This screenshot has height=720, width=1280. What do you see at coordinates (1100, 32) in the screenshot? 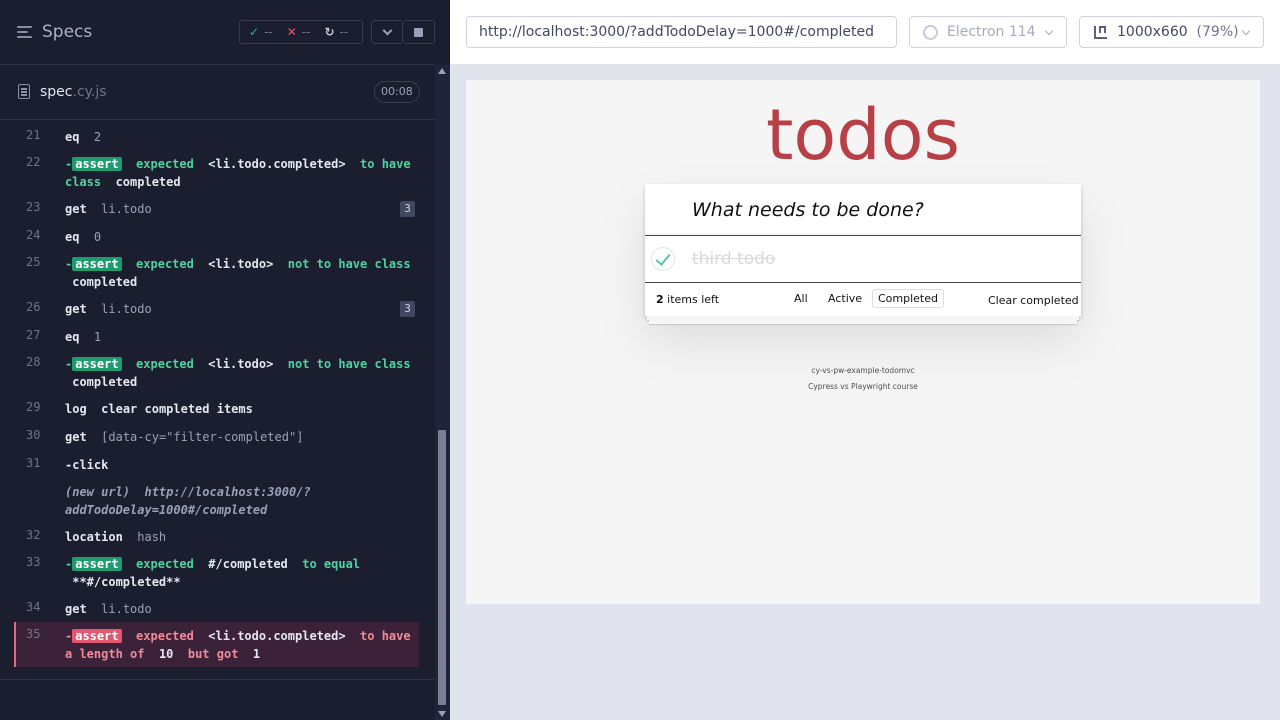
I see `viewport-icon` at bounding box center [1100, 32].